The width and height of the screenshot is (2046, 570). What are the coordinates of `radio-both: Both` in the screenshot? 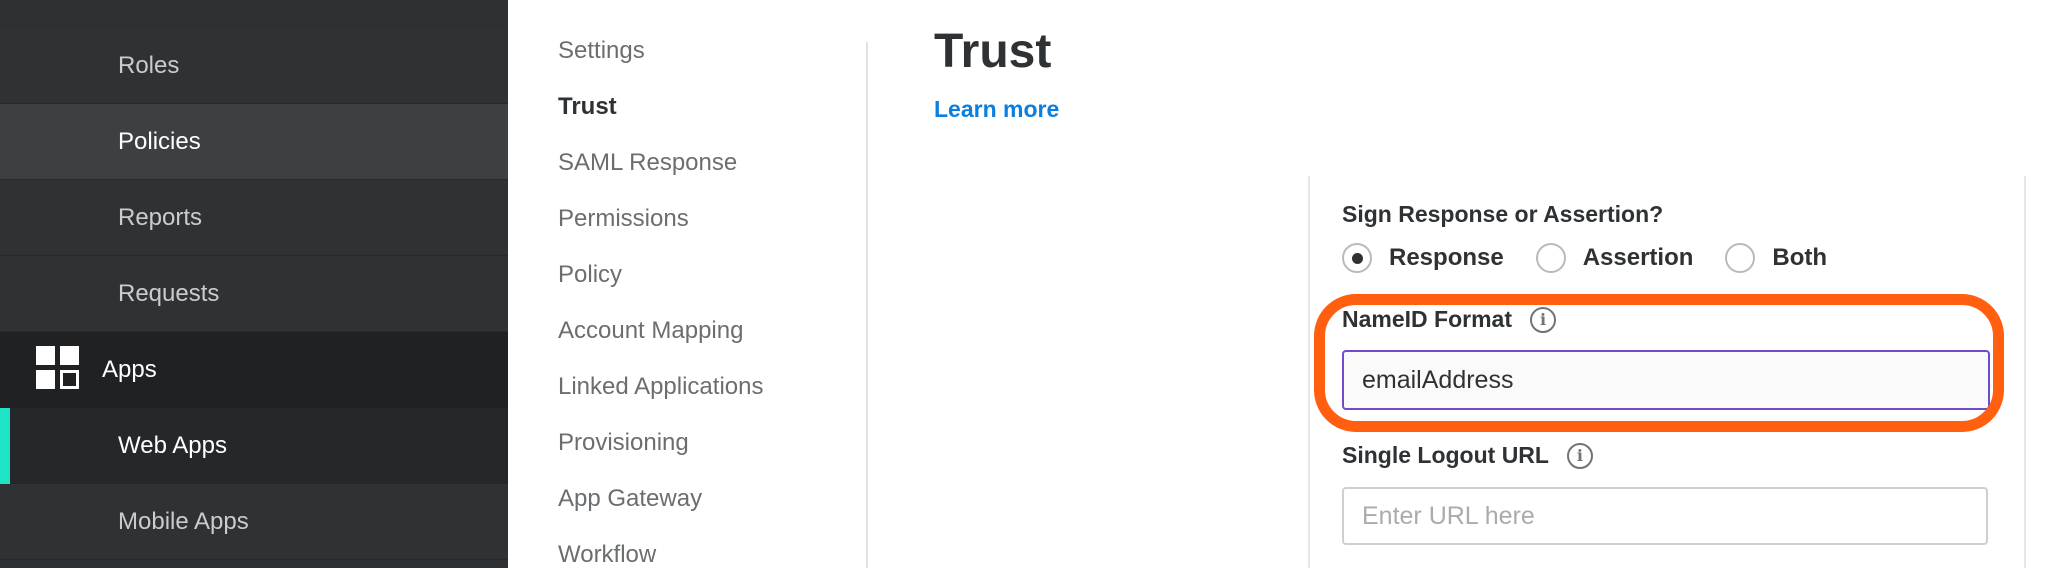 It's located at (1776, 258).